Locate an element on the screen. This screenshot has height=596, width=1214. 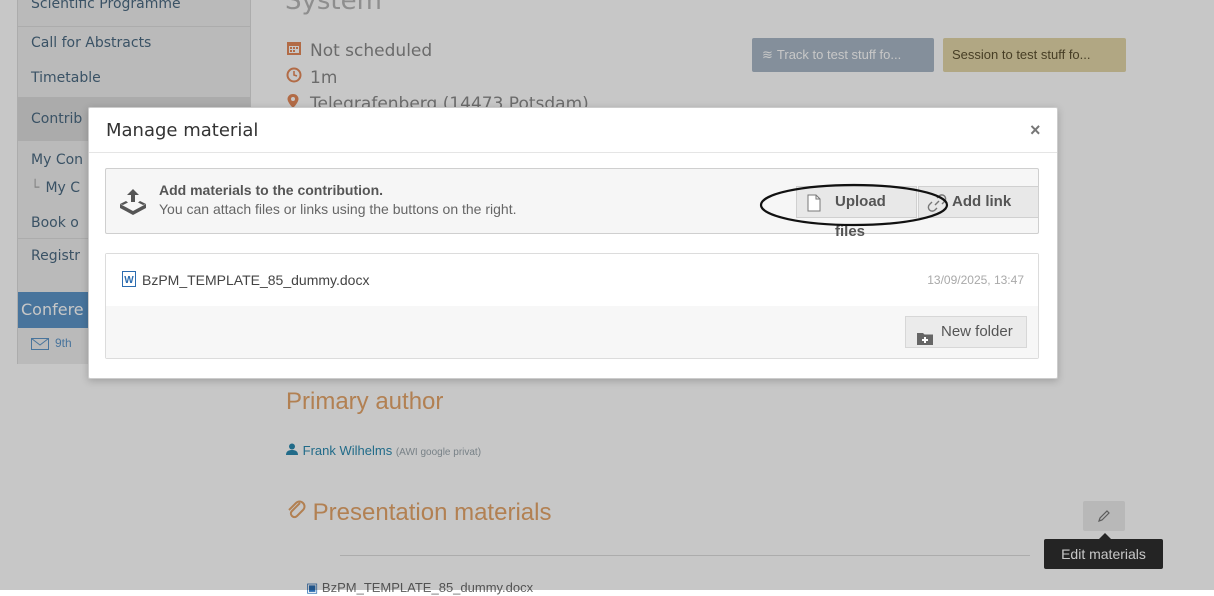
new-folder-label: New folder is located at coordinates (977, 331).